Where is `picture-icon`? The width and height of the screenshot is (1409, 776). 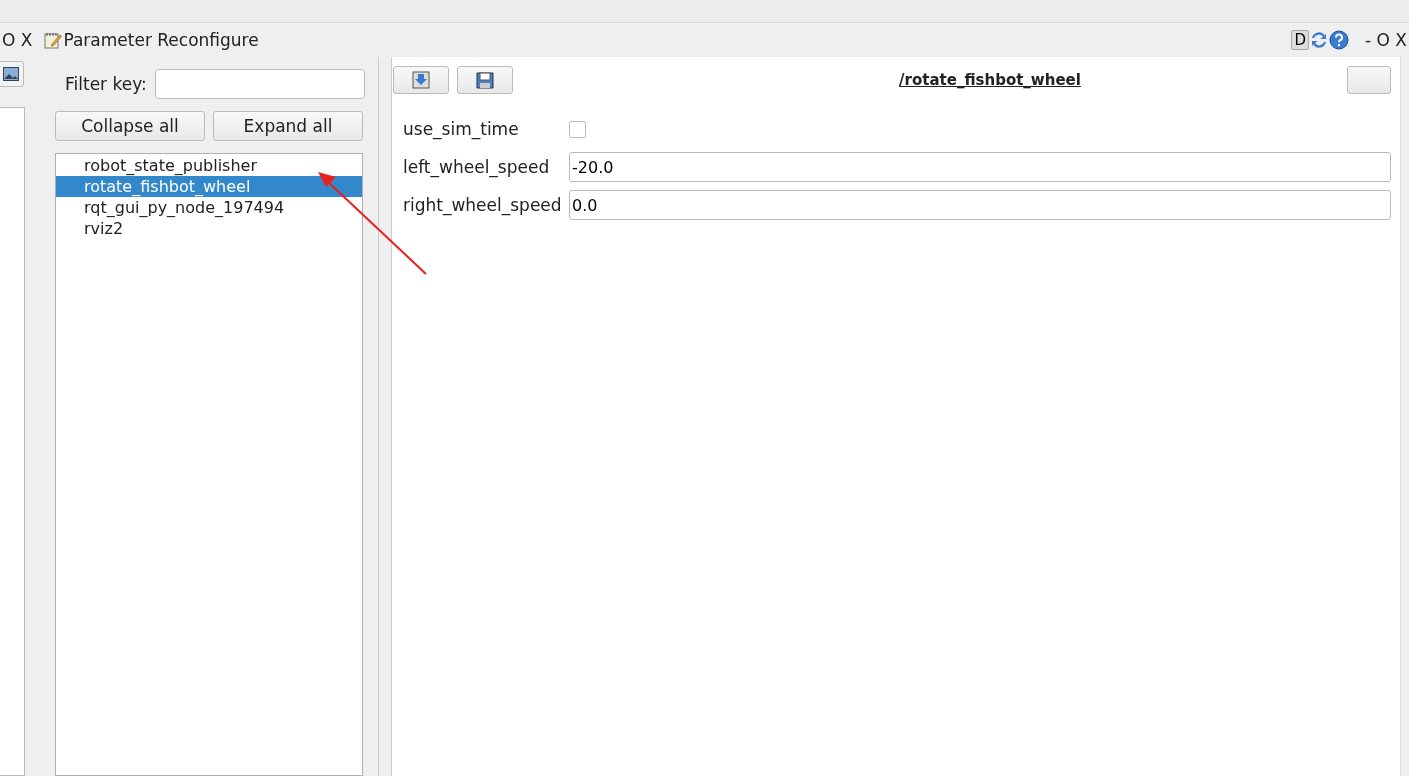
picture-icon is located at coordinates (11, 74).